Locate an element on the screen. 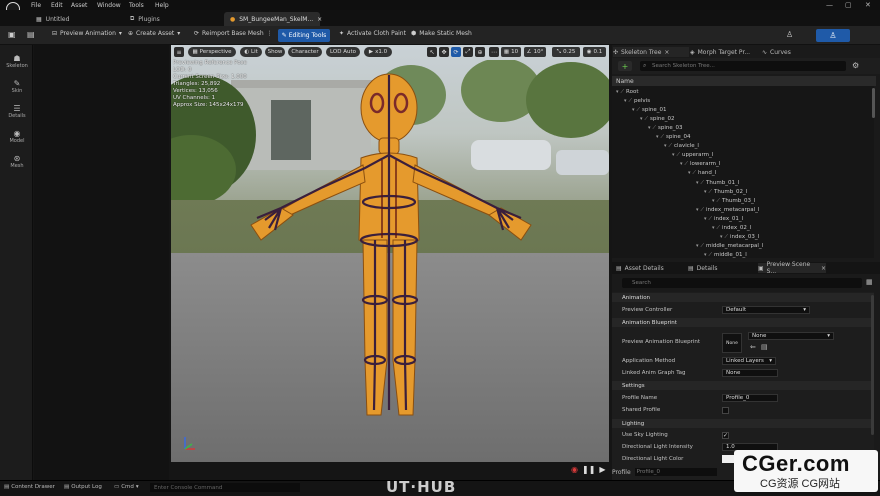 The image size is (880, 496). lod-button: LOD Auto is located at coordinates (343, 52).